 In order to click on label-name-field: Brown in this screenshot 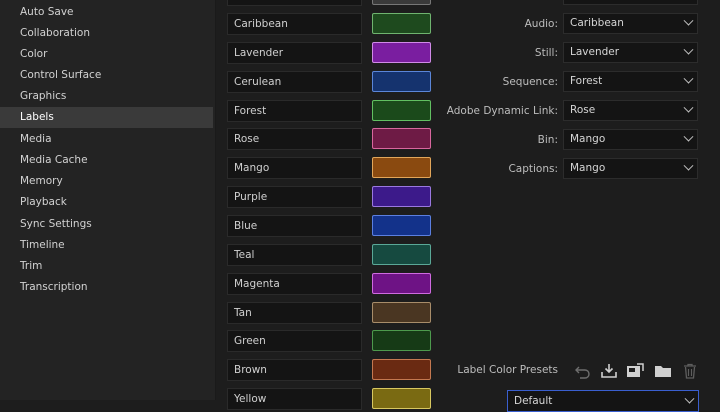, I will do `click(294, 370)`.